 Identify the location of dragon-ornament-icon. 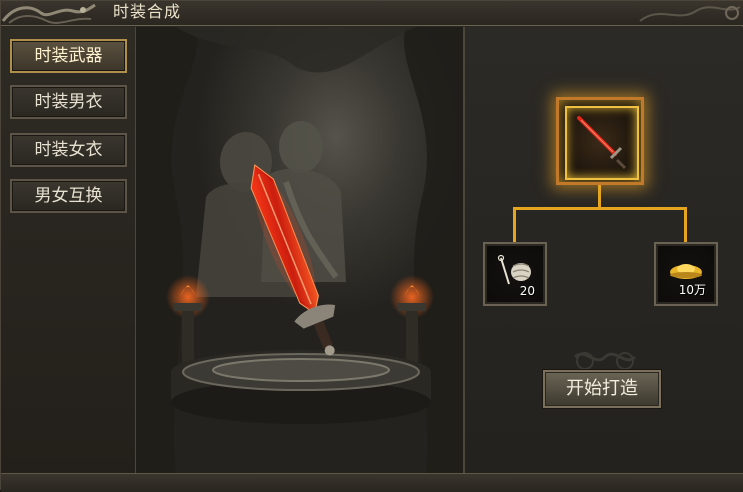
(48, 13).